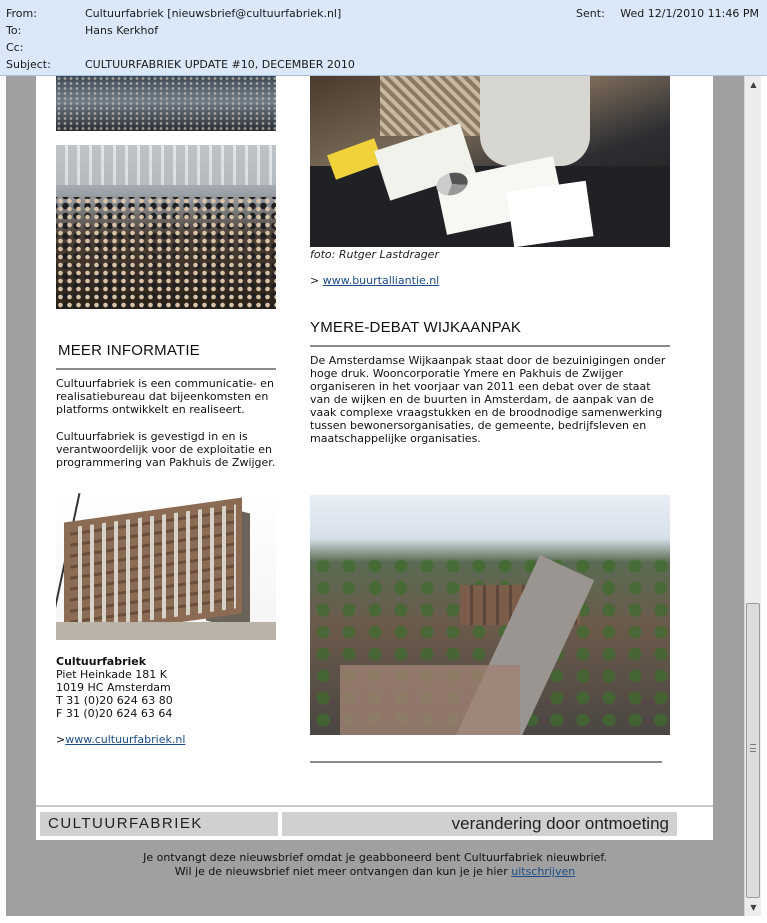 The image size is (767, 923). I want to click on sent-row: Sent: Wed 12/1/2010 11:46 PM, so click(667, 14).